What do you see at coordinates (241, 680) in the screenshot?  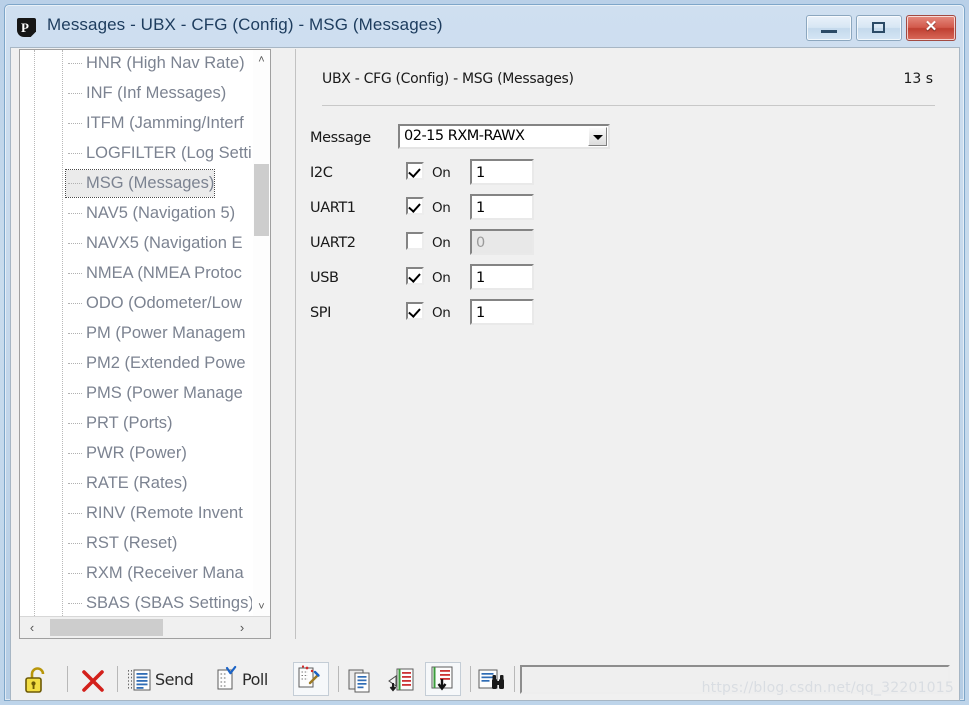 I see `poll-button: Poll` at bounding box center [241, 680].